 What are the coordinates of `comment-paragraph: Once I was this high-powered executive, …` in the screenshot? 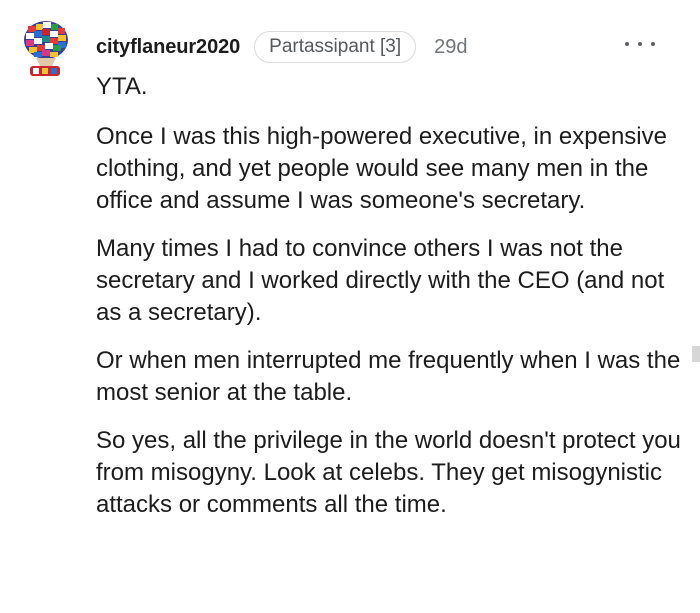 It's located at (381, 168).